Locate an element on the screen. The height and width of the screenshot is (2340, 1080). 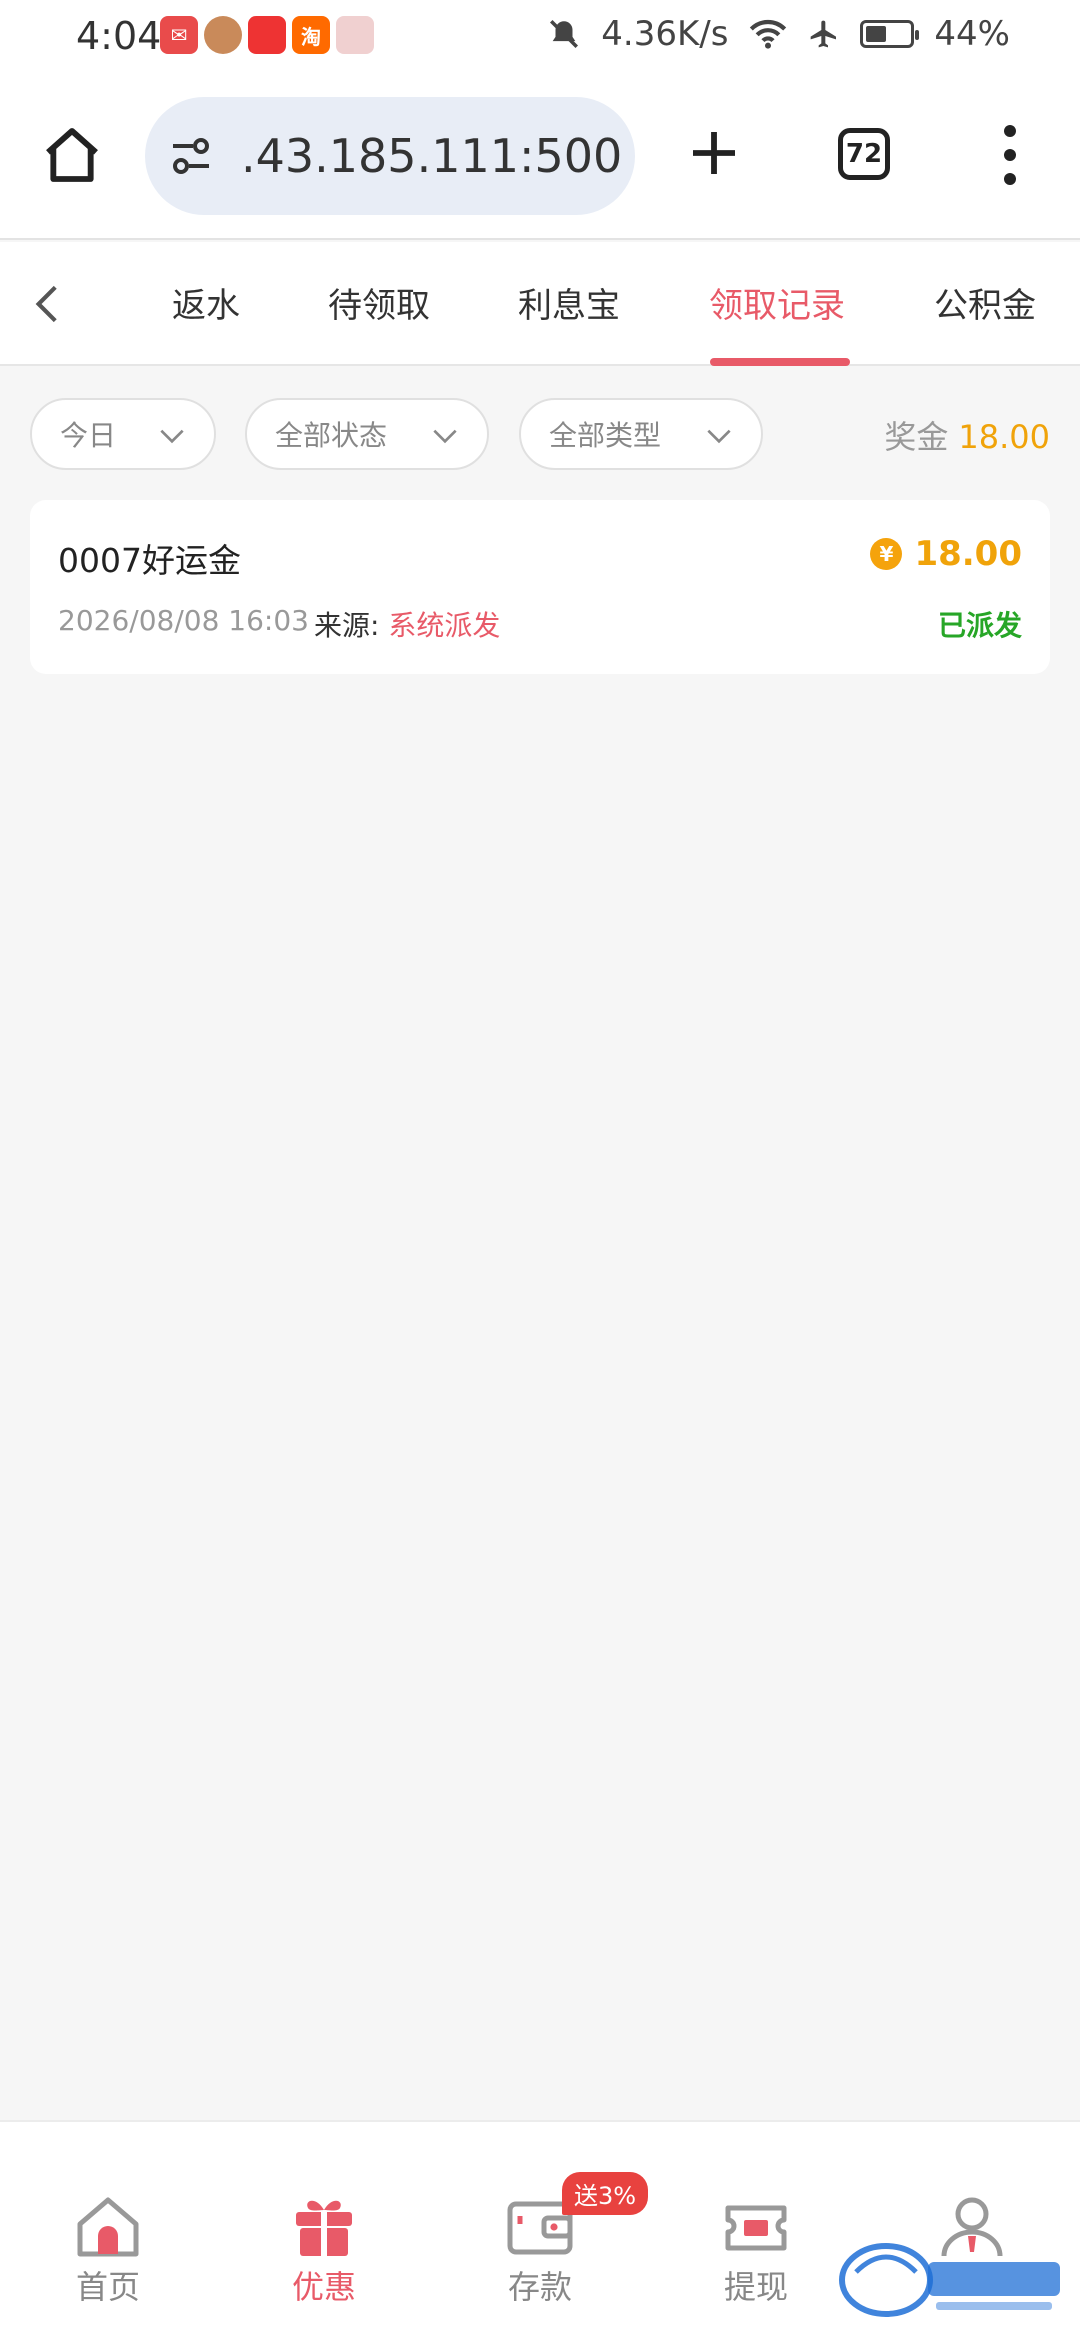
record-amount-value: 18.00 is located at coordinates (968, 554).